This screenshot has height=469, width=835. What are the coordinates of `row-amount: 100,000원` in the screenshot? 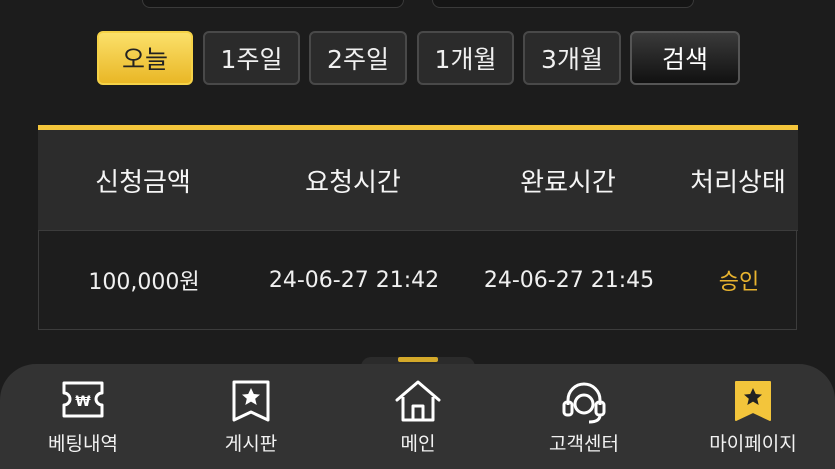 It's located at (144, 282).